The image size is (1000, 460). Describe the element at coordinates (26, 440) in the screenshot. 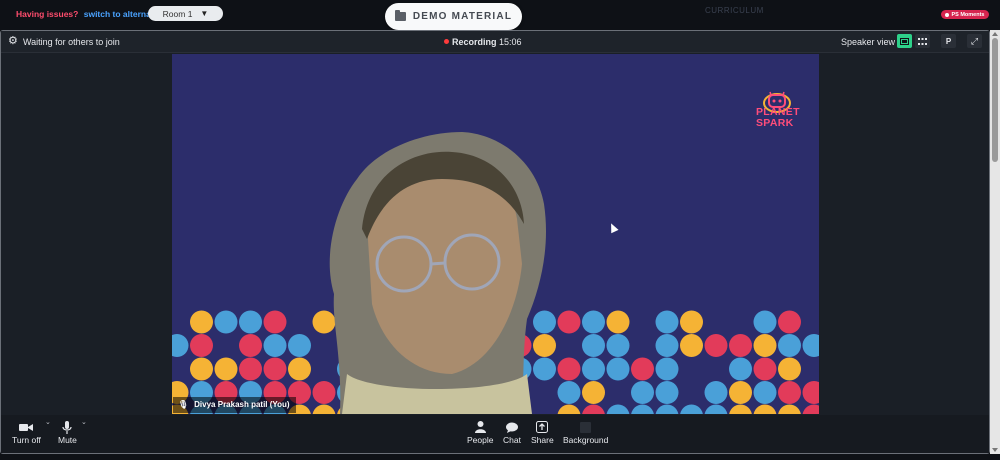

I see `turn-off-label: Turn off` at that location.